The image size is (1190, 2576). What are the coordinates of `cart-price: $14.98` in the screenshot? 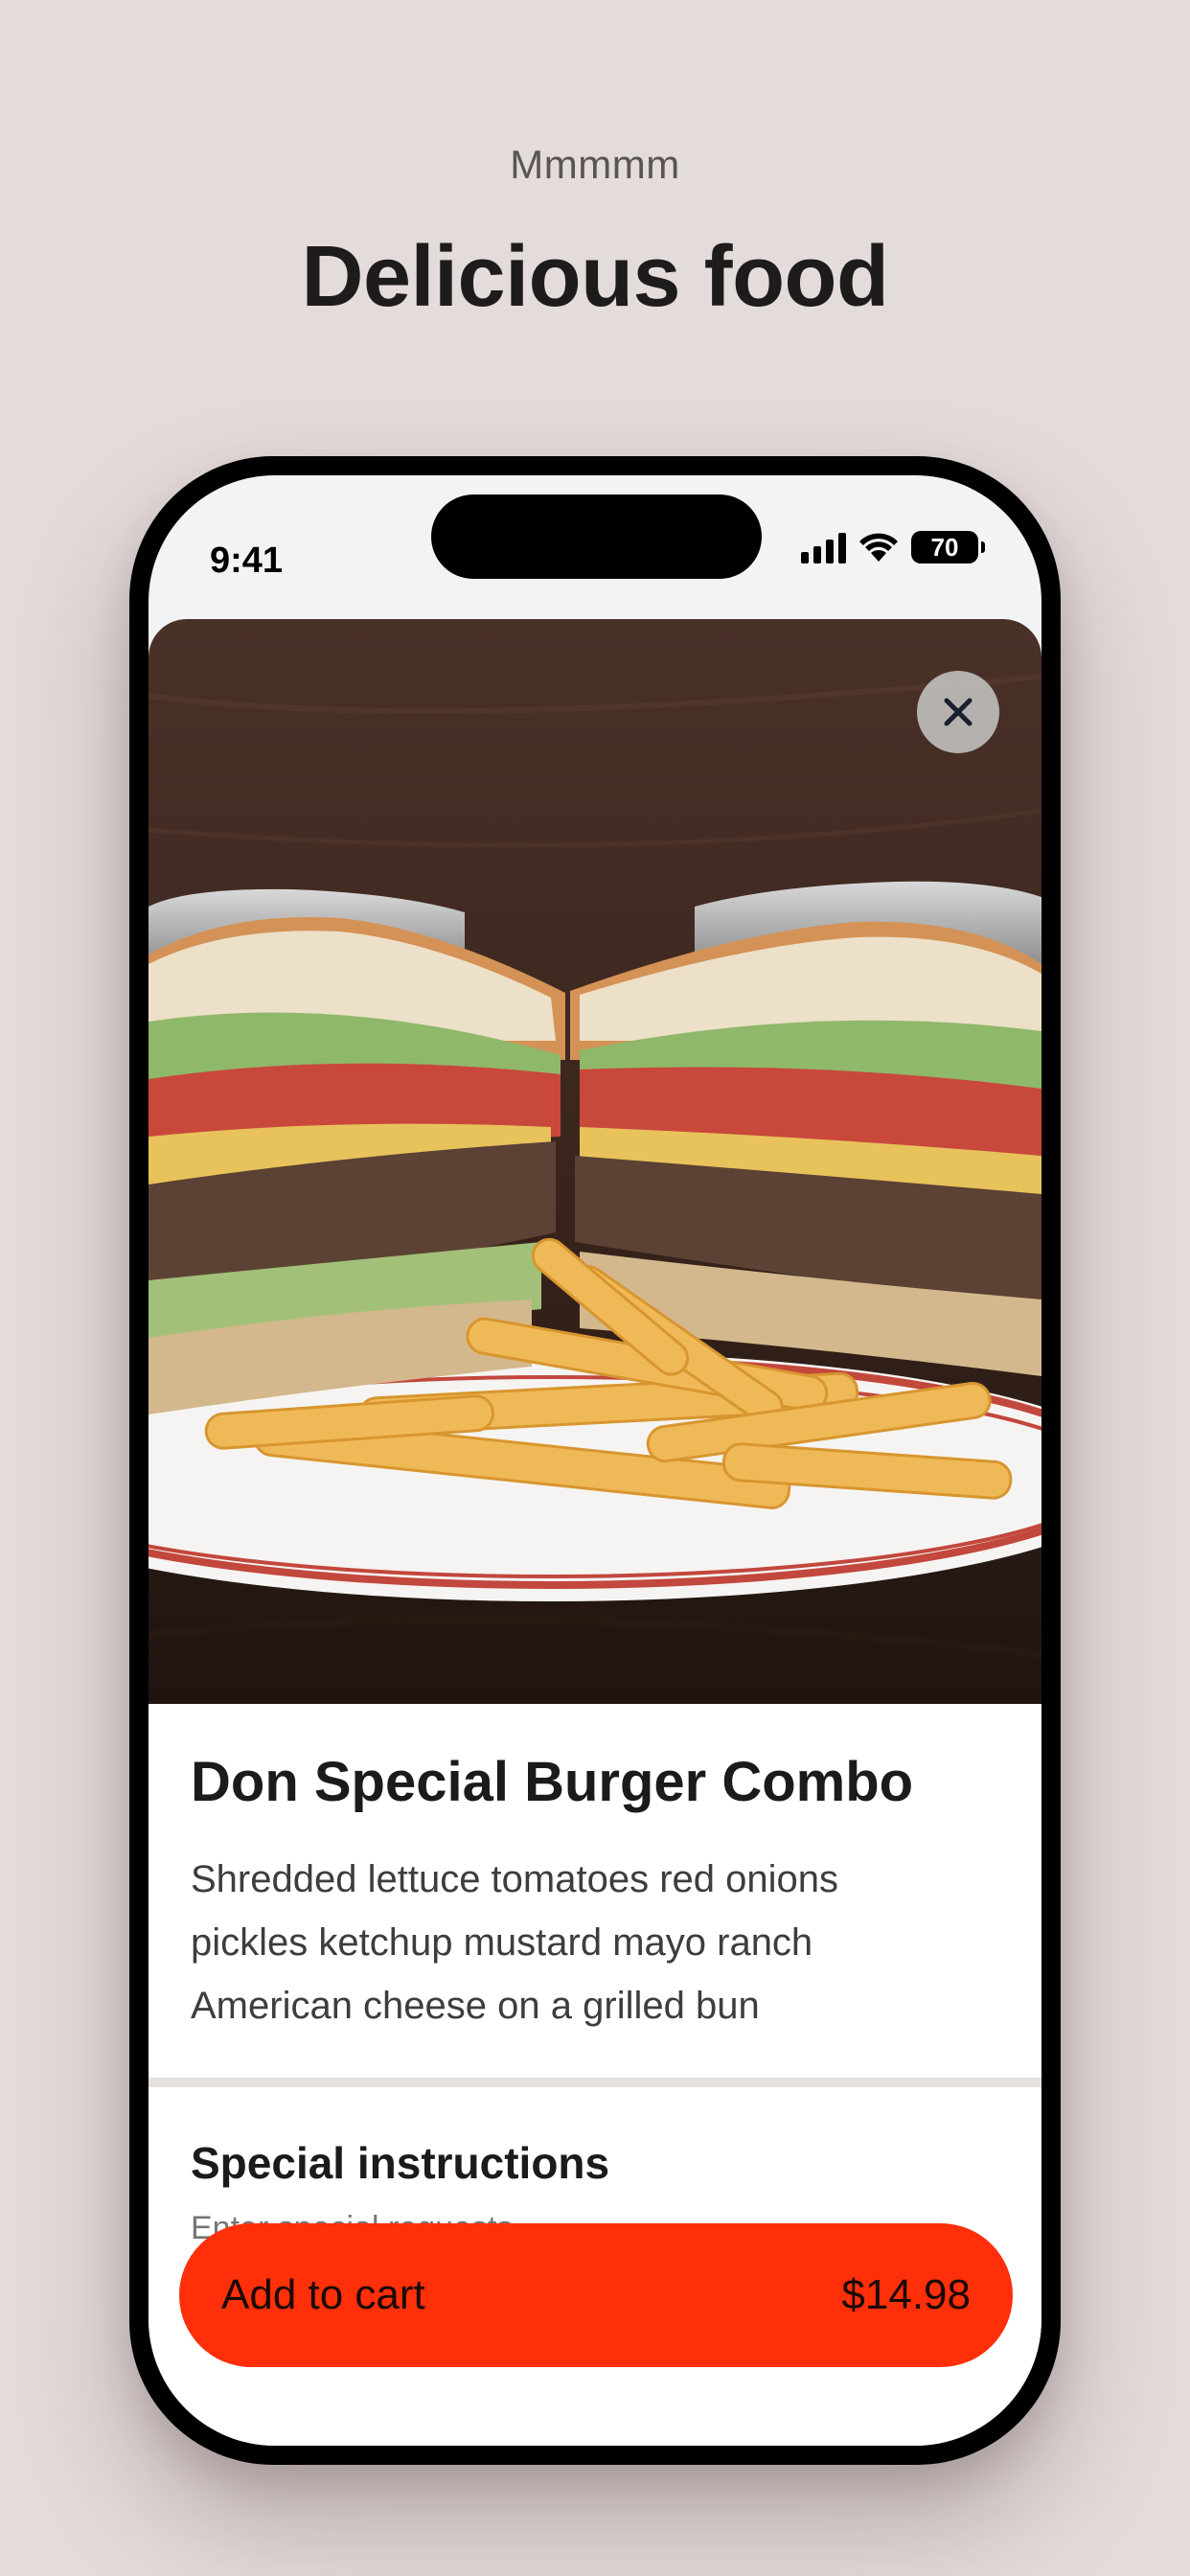 It's located at (906, 2294).